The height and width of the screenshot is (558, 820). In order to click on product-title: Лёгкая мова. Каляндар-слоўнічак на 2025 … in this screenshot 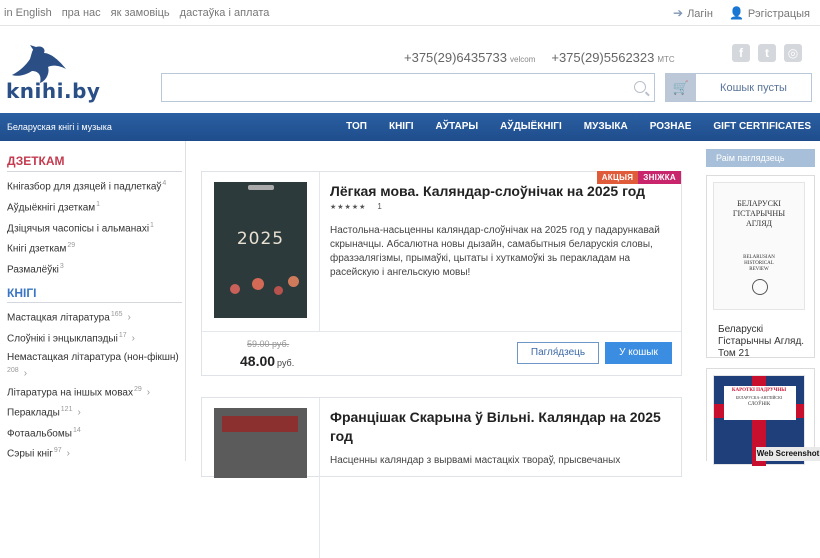, I will do `click(487, 191)`.